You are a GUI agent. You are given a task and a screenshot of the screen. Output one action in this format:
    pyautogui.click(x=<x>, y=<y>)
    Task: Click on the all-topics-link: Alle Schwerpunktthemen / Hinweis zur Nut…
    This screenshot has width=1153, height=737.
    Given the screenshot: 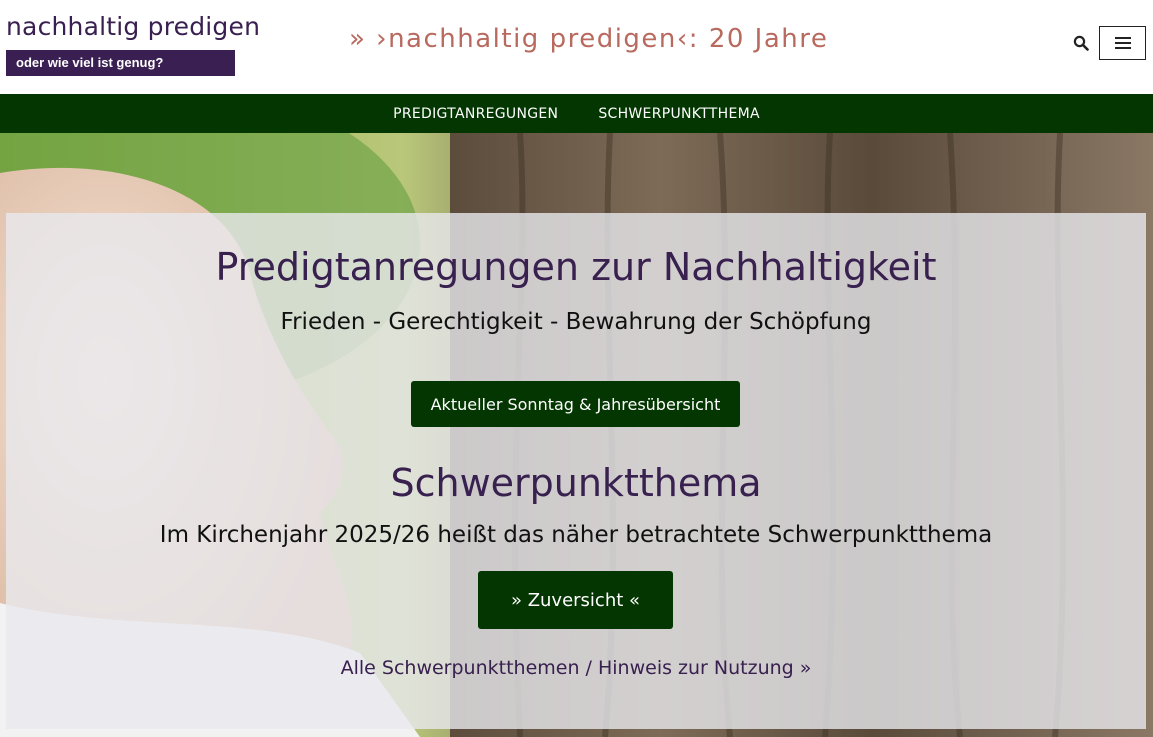 What is the action you would take?
    pyautogui.click(x=576, y=668)
    